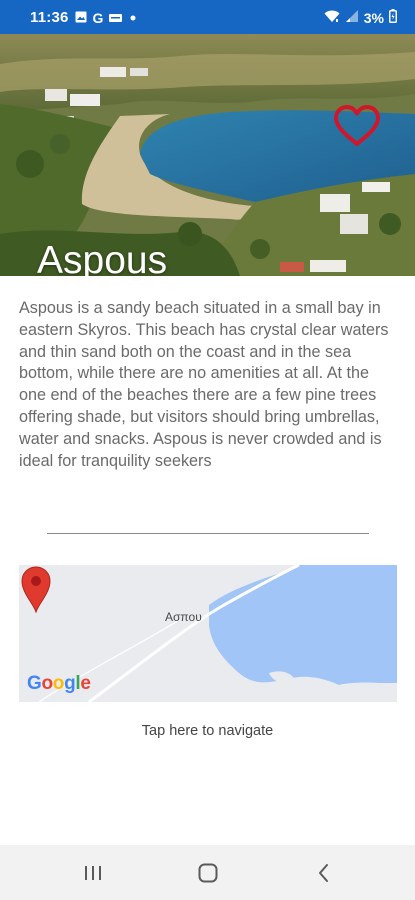  What do you see at coordinates (49, 17) in the screenshot?
I see `status-time: 11:36` at bounding box center [49, 17].